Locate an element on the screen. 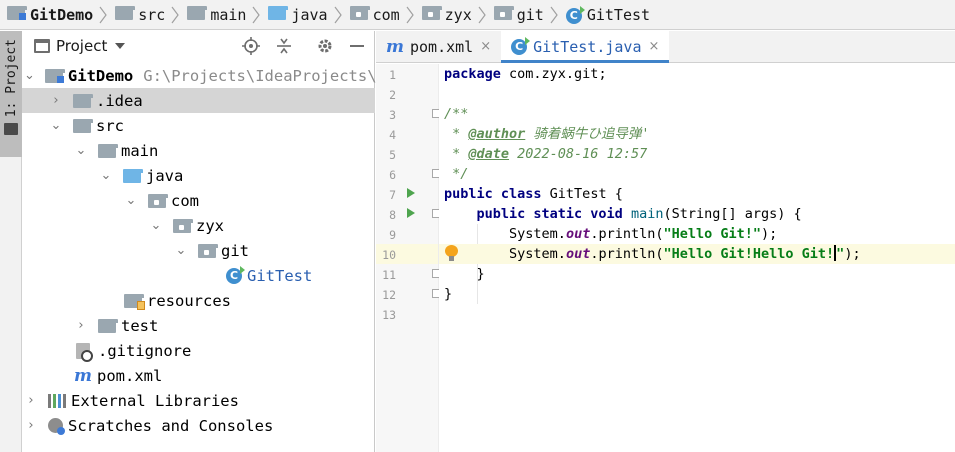  tree-item-gittest: C GitTest is located at coordinates (198, 275).